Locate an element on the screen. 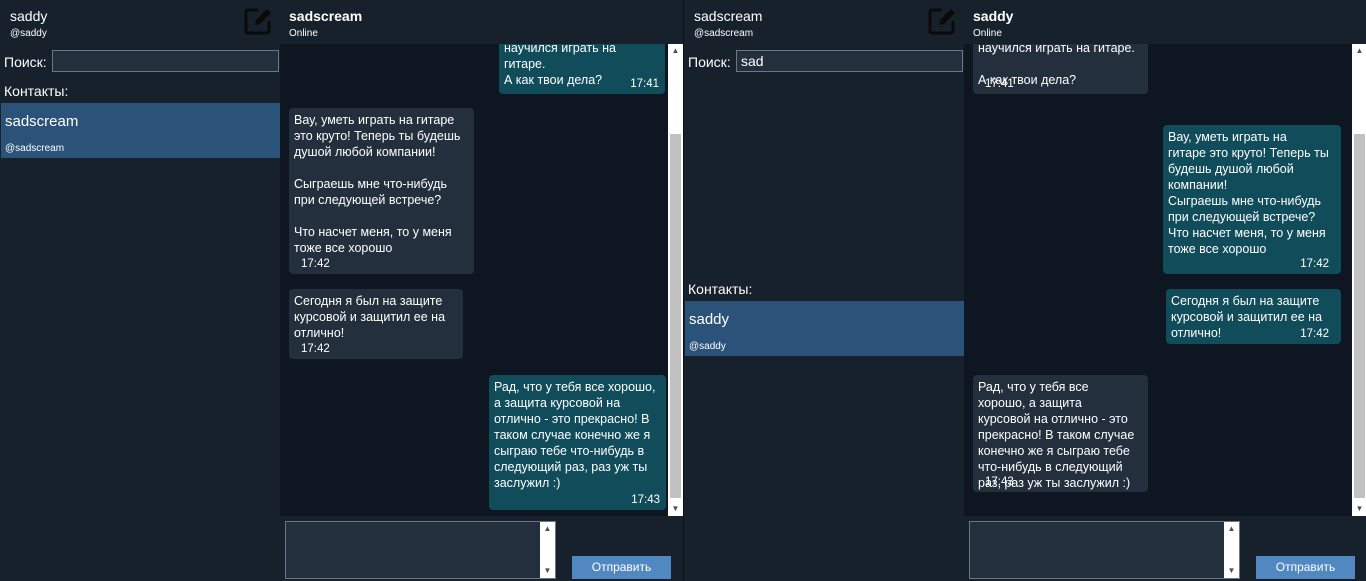 This screenshot has width=1366, height=581. chat-title: sadscream is located at coordinates (326, 16).